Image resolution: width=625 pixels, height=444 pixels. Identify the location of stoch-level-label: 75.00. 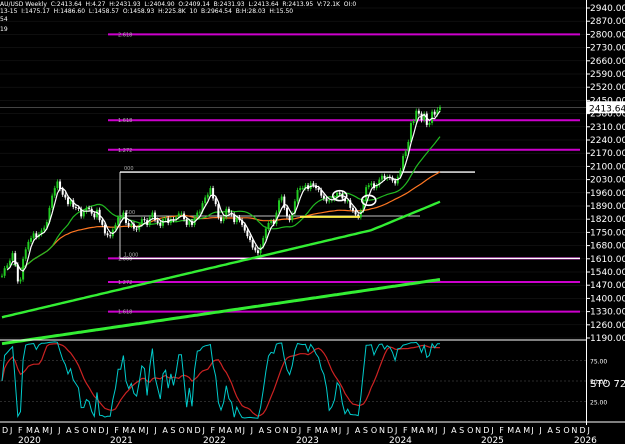
(598, 362).